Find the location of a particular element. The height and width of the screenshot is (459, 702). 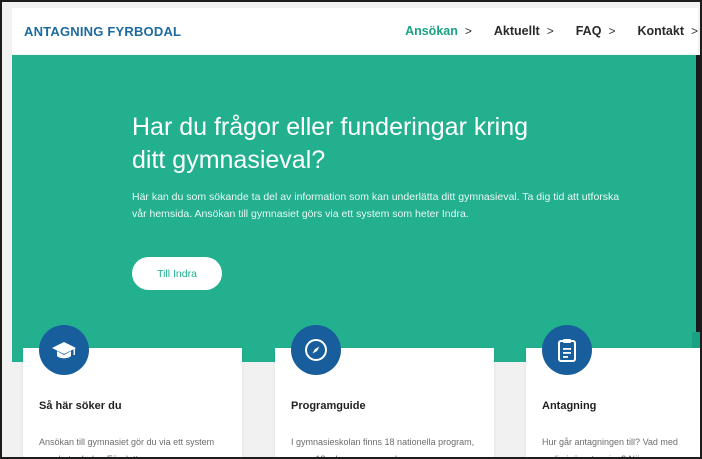

nav-item-aktuellt: Aktuellt > is located at coordinates (524, 31).